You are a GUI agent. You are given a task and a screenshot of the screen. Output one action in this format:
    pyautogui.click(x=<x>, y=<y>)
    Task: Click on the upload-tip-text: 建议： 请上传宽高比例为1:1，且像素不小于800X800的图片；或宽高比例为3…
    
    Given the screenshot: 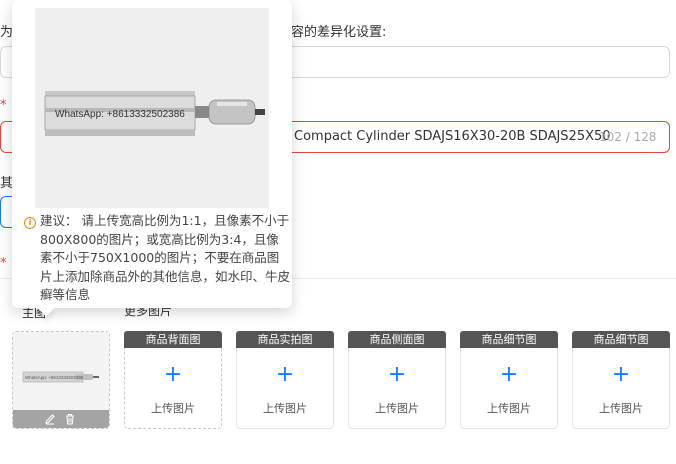 What is the action you would take?
    pyautogui.click(x=165, y=257)
    